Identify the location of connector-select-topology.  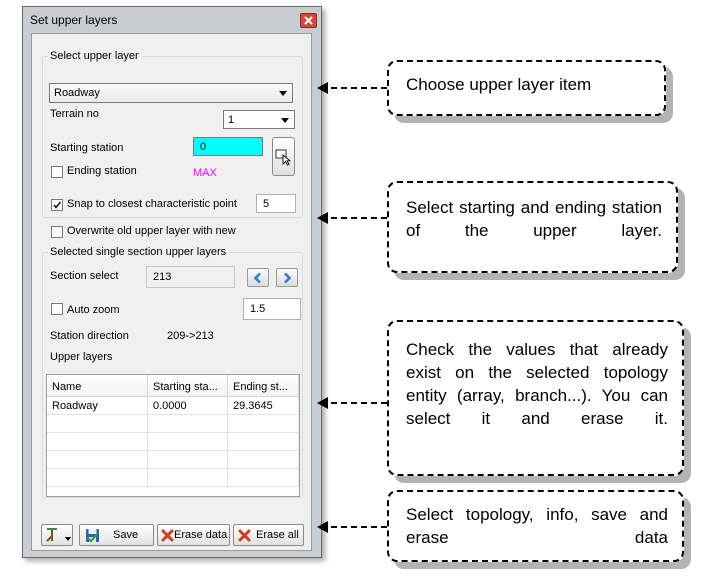
(352, 527).